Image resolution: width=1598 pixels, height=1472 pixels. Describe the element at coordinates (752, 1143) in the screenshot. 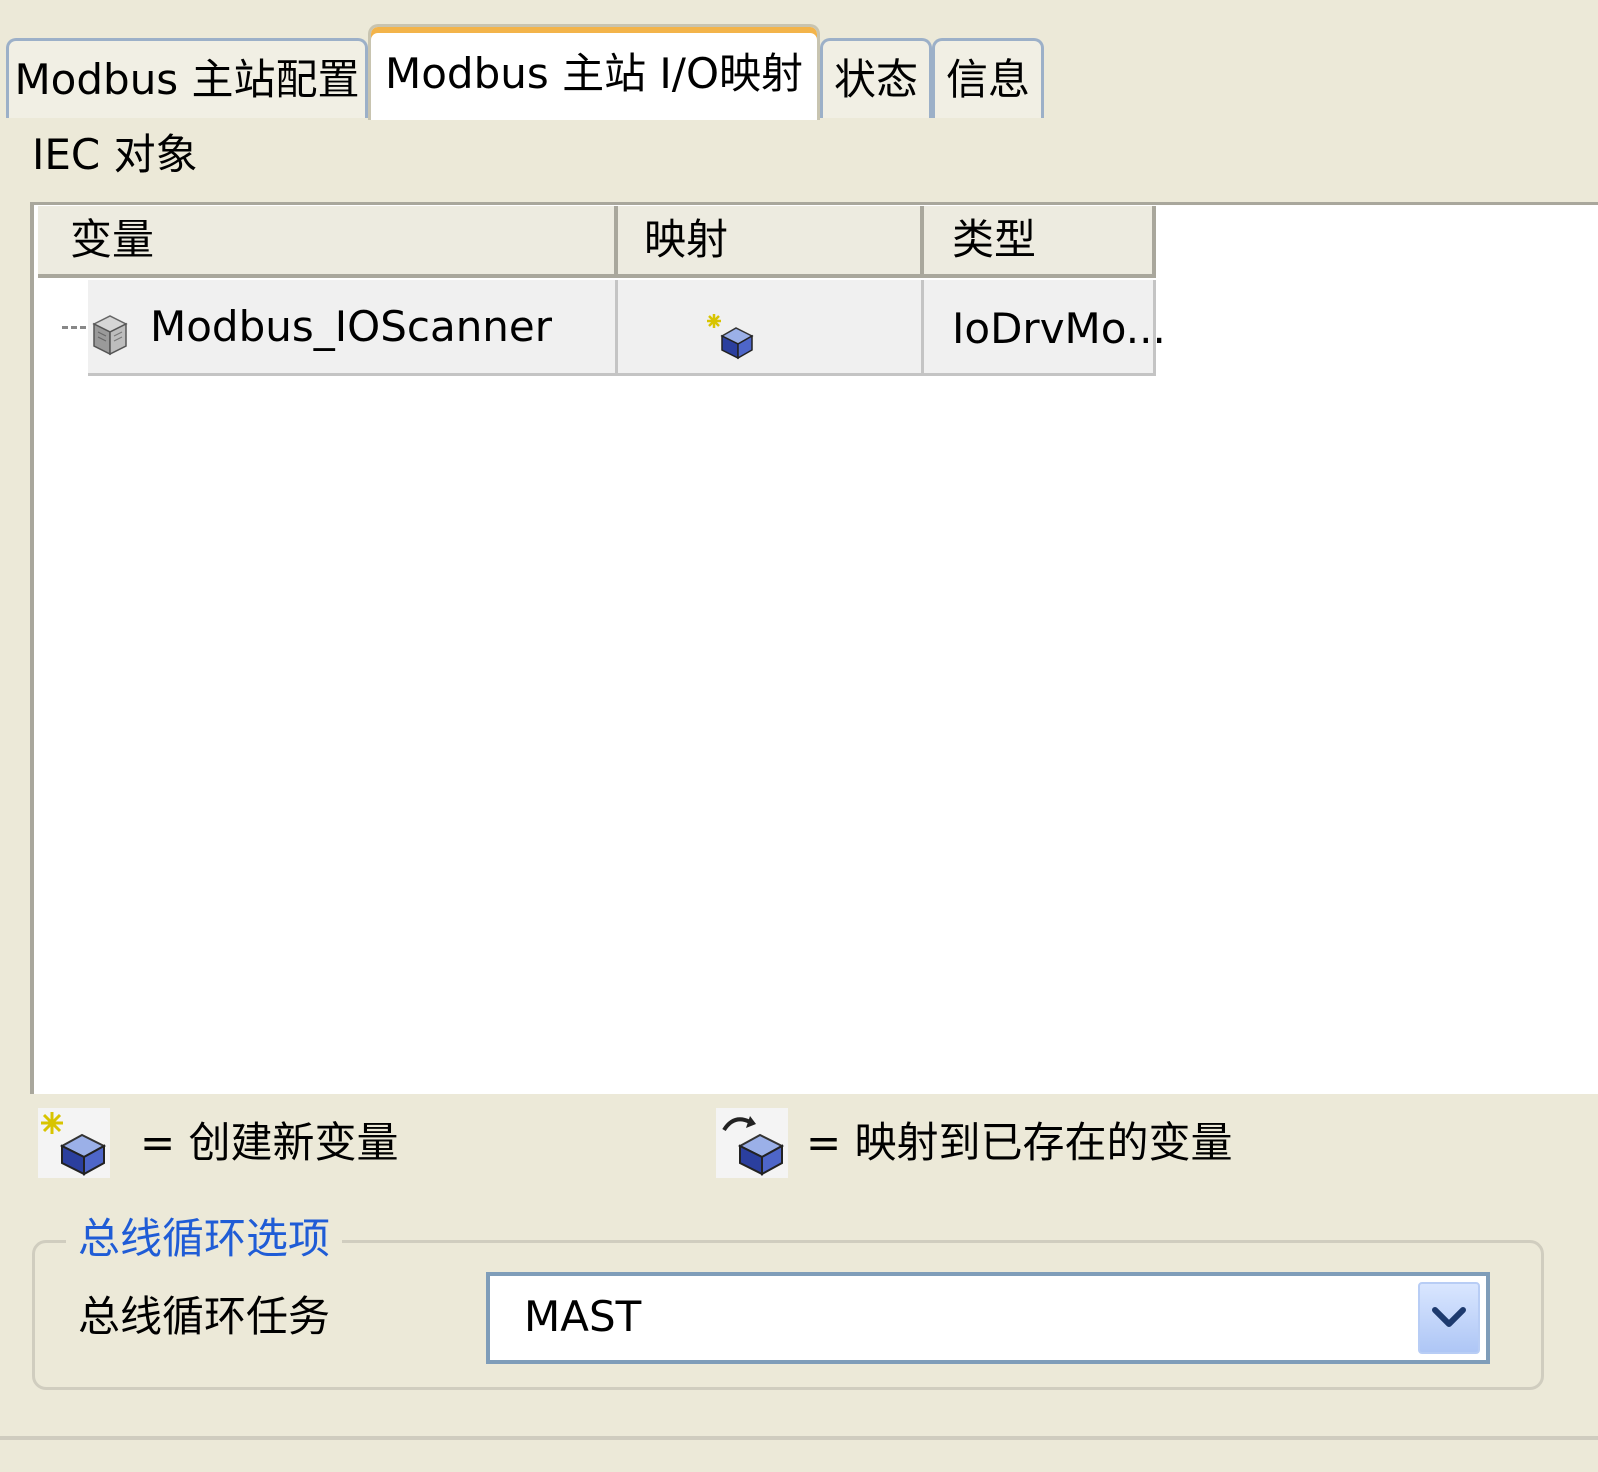

I see `map-existing-variable-icon` at that location.